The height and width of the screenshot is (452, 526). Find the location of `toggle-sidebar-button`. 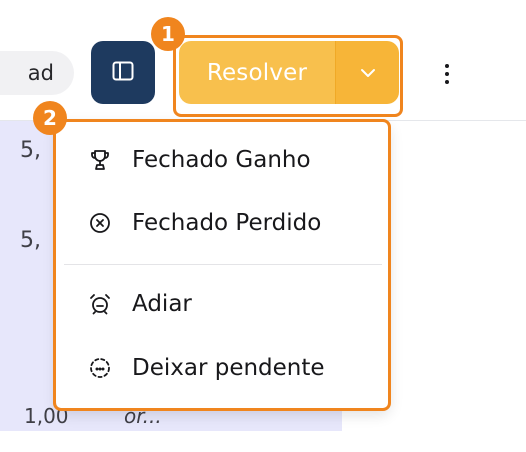

toggle-sidebar-button is located at coordinates (123, 72).